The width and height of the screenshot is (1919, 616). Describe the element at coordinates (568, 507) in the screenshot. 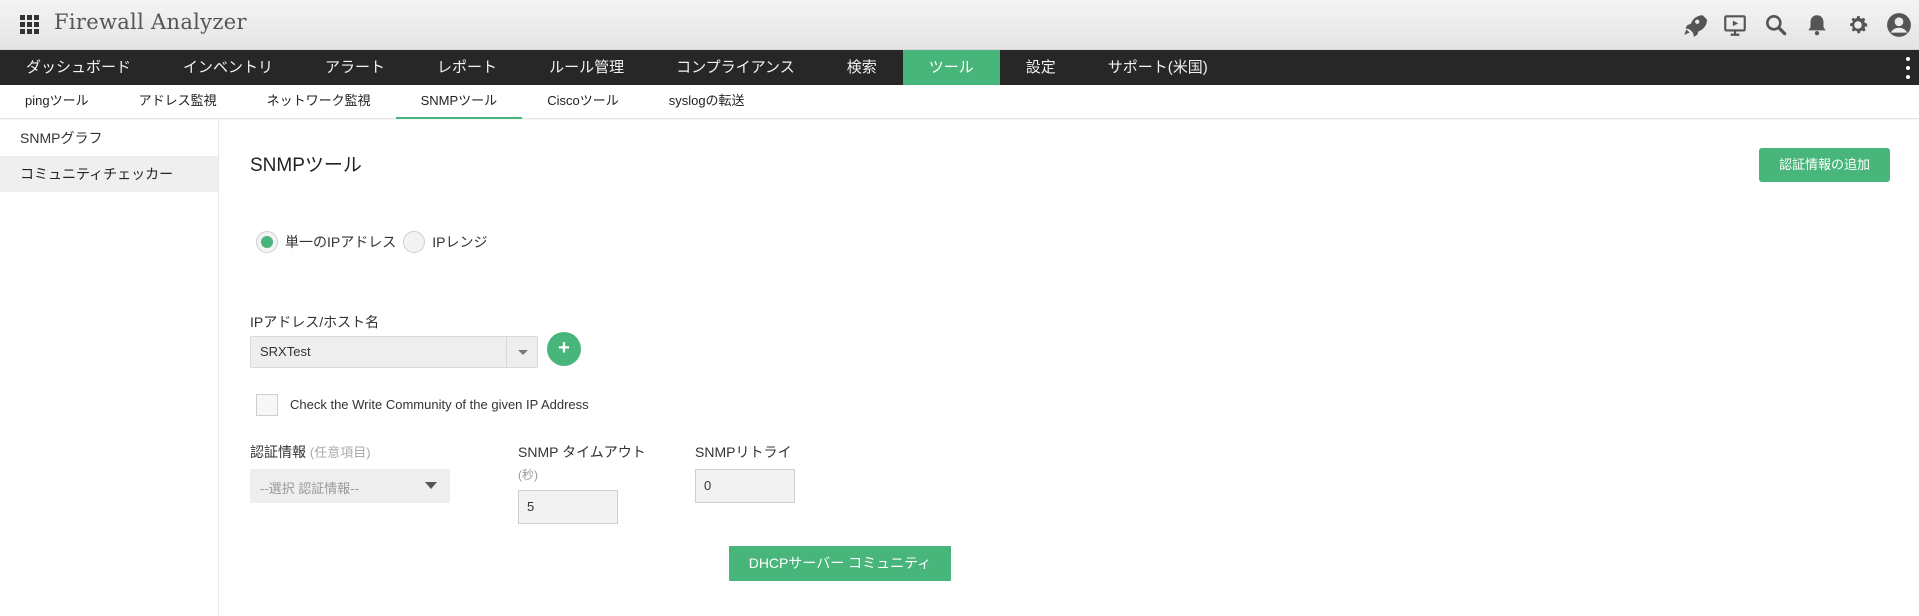

I see `snmp-timeout-input: 5` at that location.